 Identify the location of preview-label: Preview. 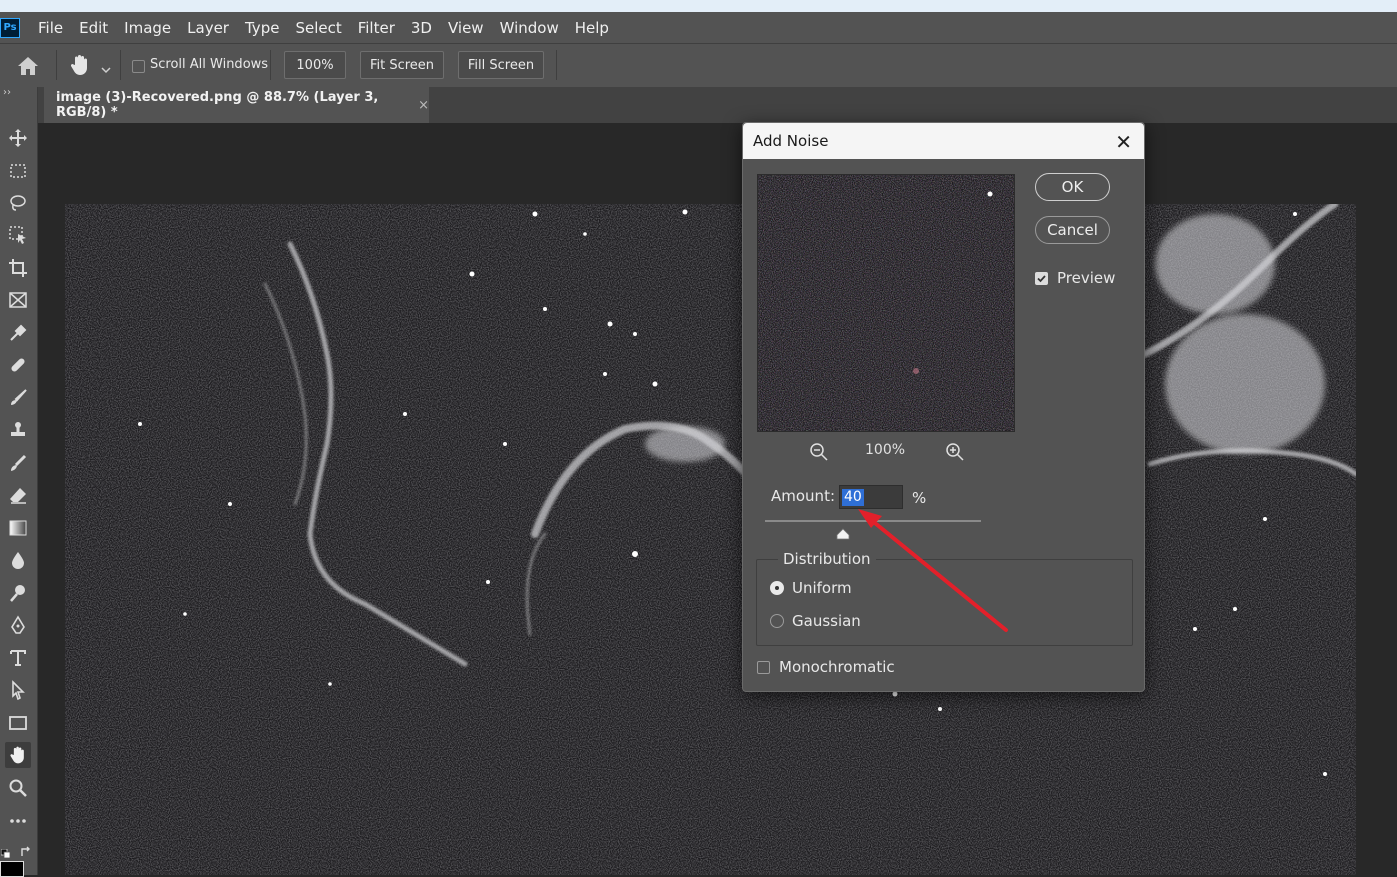
(1086, 278).